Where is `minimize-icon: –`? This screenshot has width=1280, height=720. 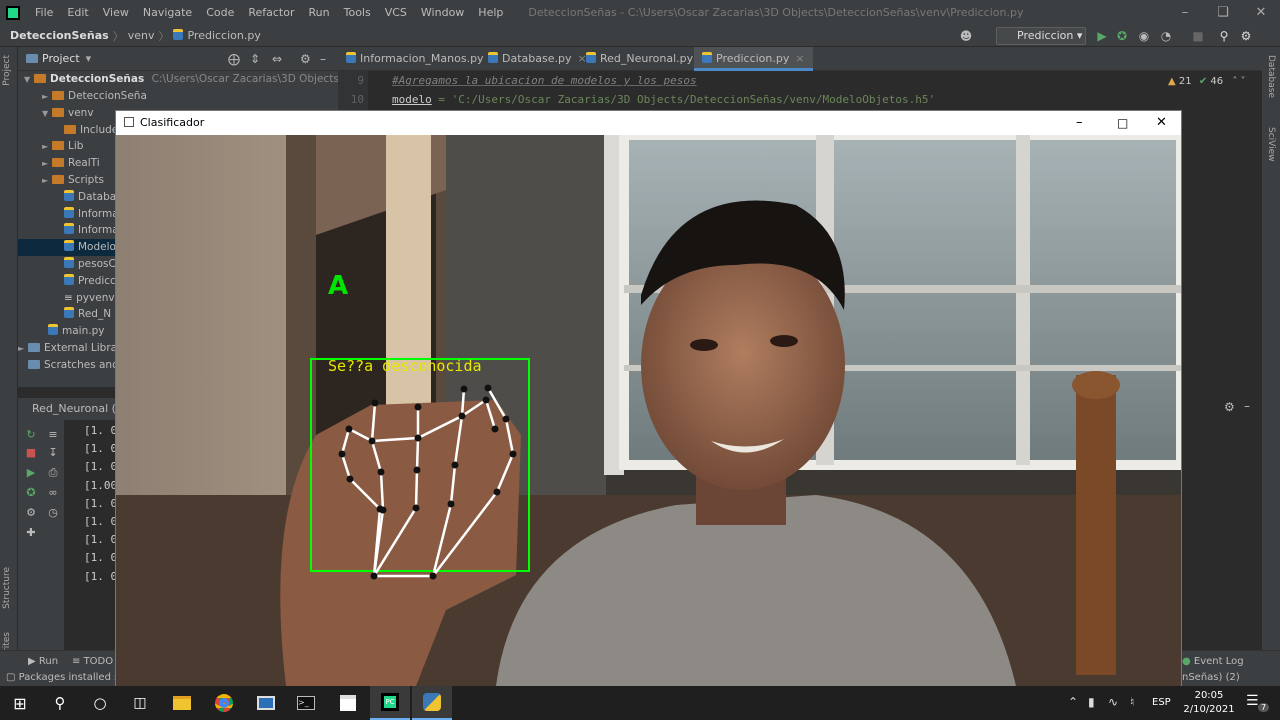 minimize-icon: – is located at coordinates (1185, 12).